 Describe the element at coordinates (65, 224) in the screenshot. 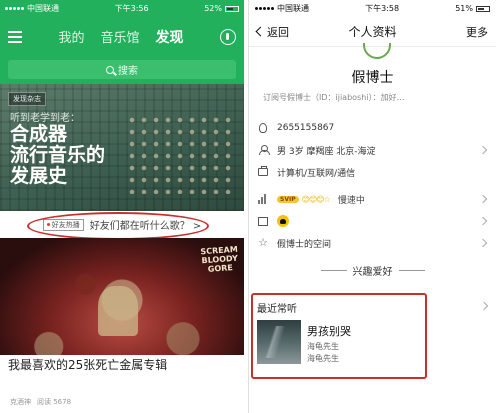

I see `friend-badge-label: 好友热播` at that location.